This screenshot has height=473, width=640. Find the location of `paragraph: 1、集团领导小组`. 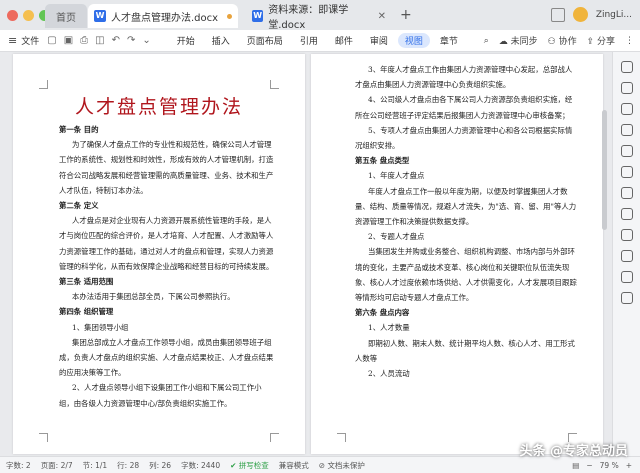

paragraph: 1、集团领导小组 is located at coordinates (100, 327).